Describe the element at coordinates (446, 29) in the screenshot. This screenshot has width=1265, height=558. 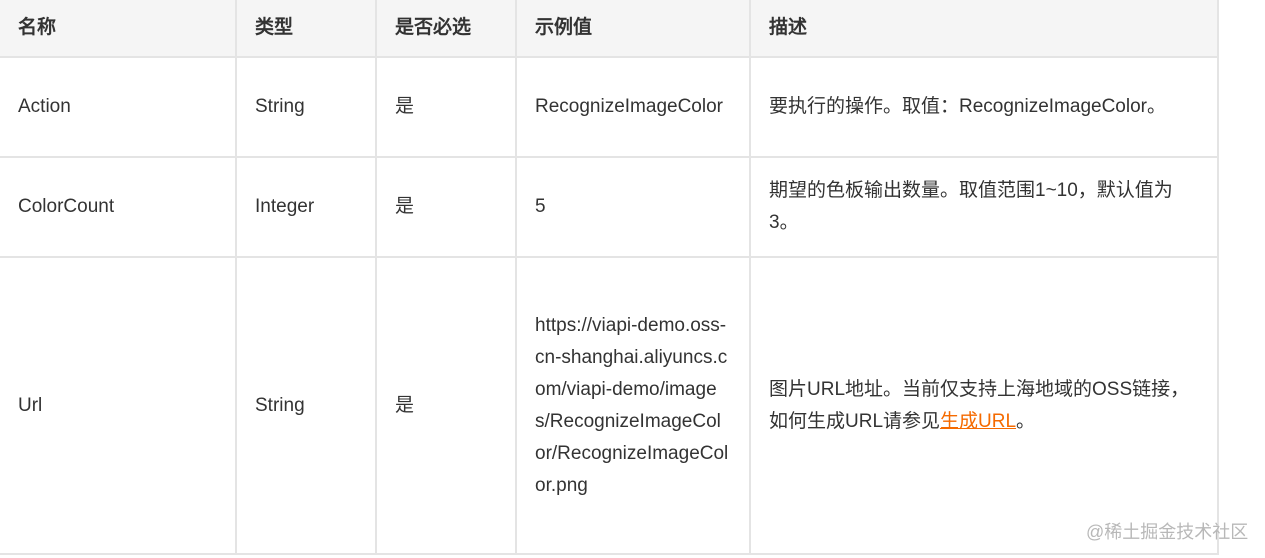
I see `header-required: 是否必选` at that location.